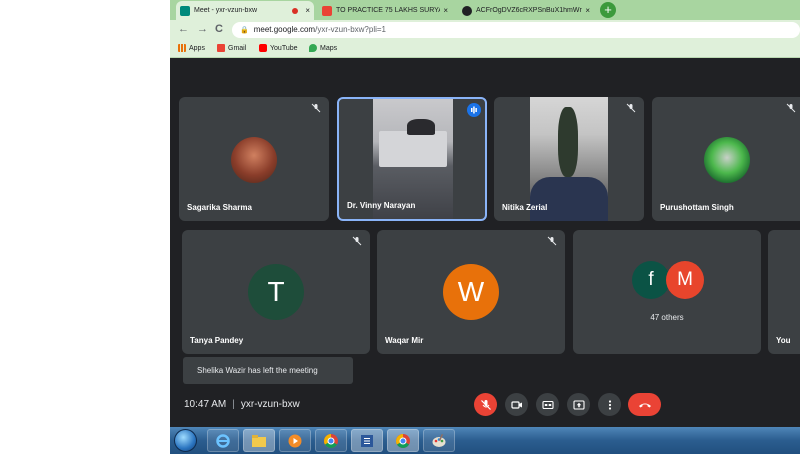 This screenshot has height=454, width=800. What do you see at coordinates (244, 30) in the screenshot?
I see `lock-icon: 🔒` at bounding box center [244, 30].